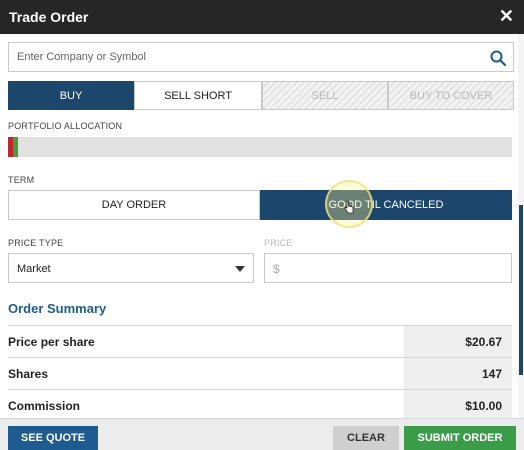 The image size is (524, 450). I want to click on summary-label: Commission, so click(44, 406).